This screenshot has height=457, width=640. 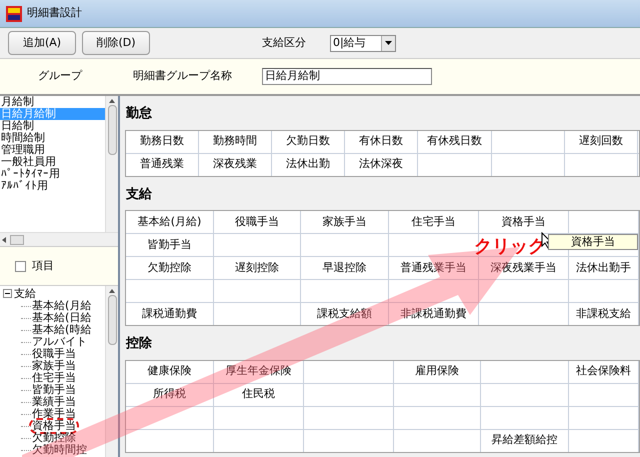 What do you see at coordinates (52, 102) in the screenshot?
I see `group-list-item: 月給制` at bounding box center [52, 102].